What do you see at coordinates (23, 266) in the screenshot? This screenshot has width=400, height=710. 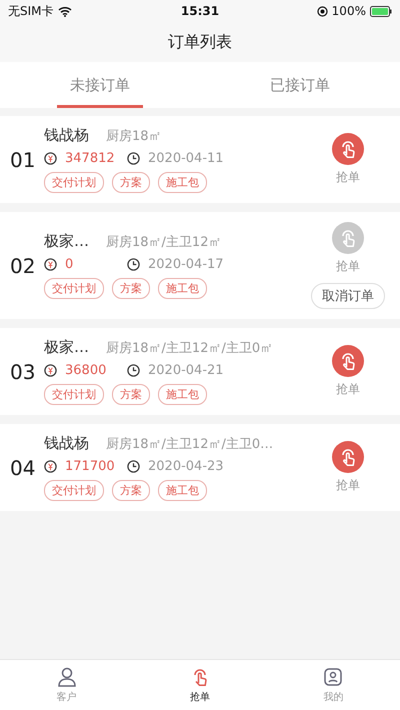 I see `order-number: 02` at bounding box center [23, 266].